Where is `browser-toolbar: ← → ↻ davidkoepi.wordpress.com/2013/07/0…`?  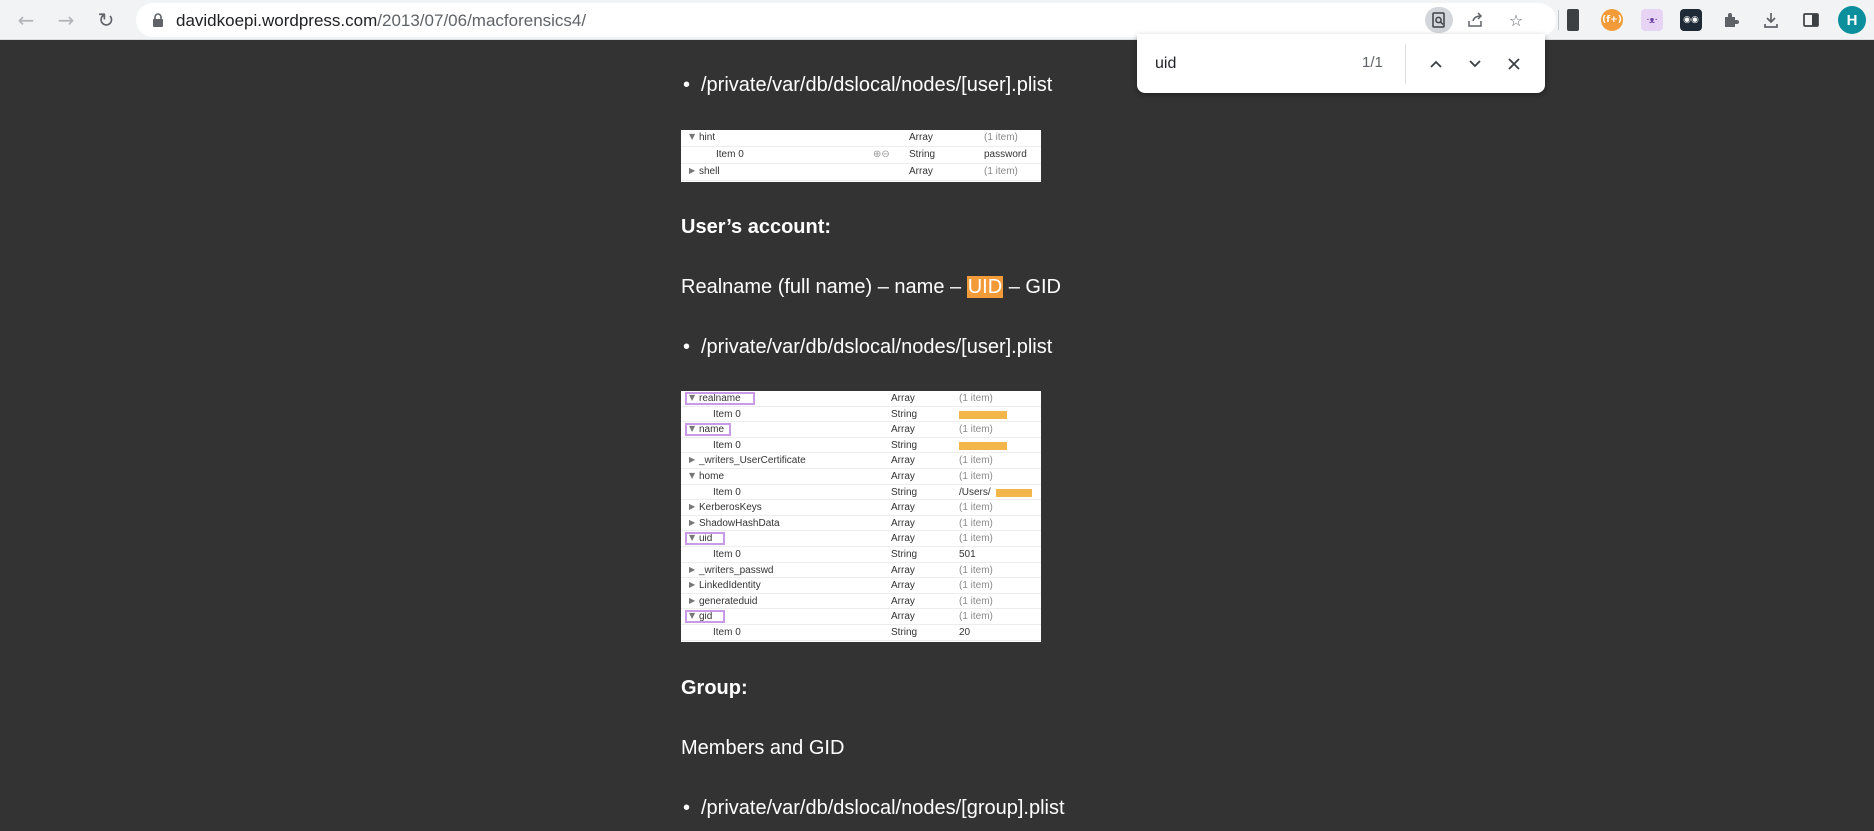 browser-toolbar: ← → ↻ davidkoepi.wordpress.com/2013/07/0… is located at coordinates (937, 20).